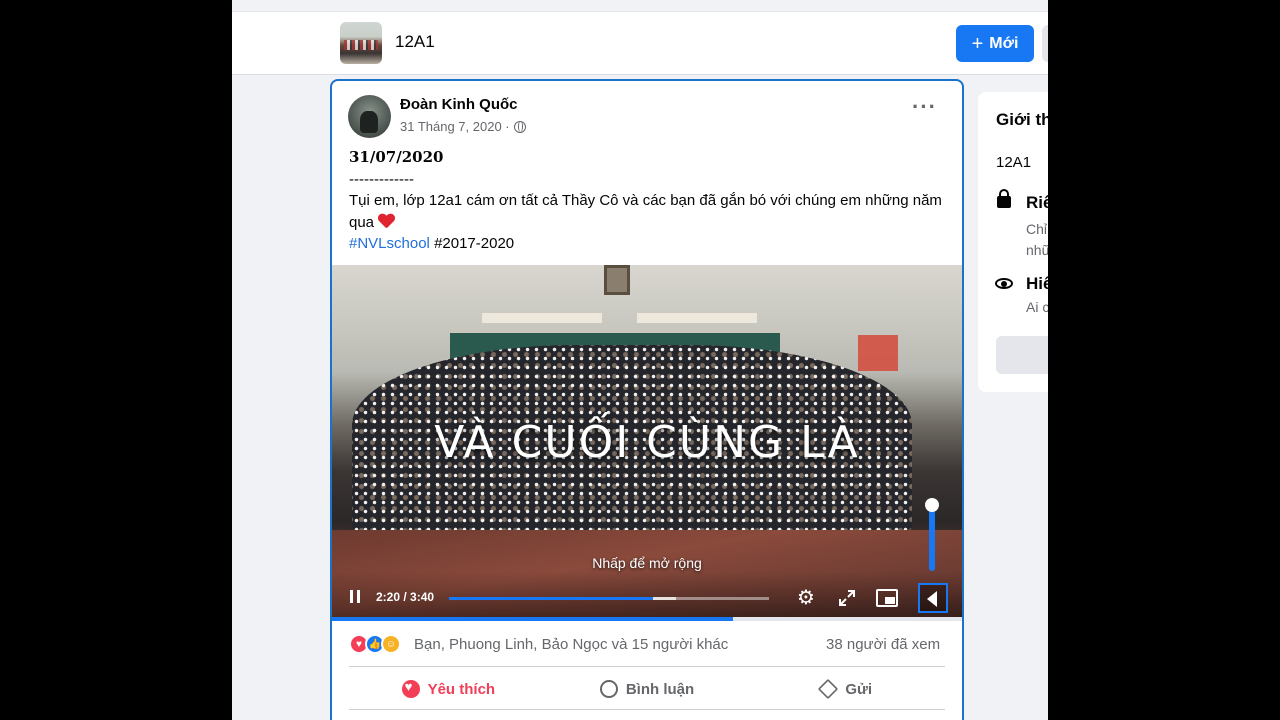  I want to click on video-caption-overlay: VÀ CUỐI CÙNG LÀ, so click(647, 442).